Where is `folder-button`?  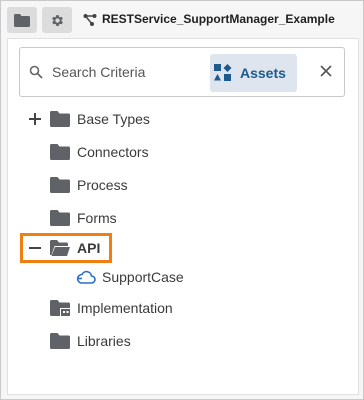 folder-button is located at coordinates (22, 20).